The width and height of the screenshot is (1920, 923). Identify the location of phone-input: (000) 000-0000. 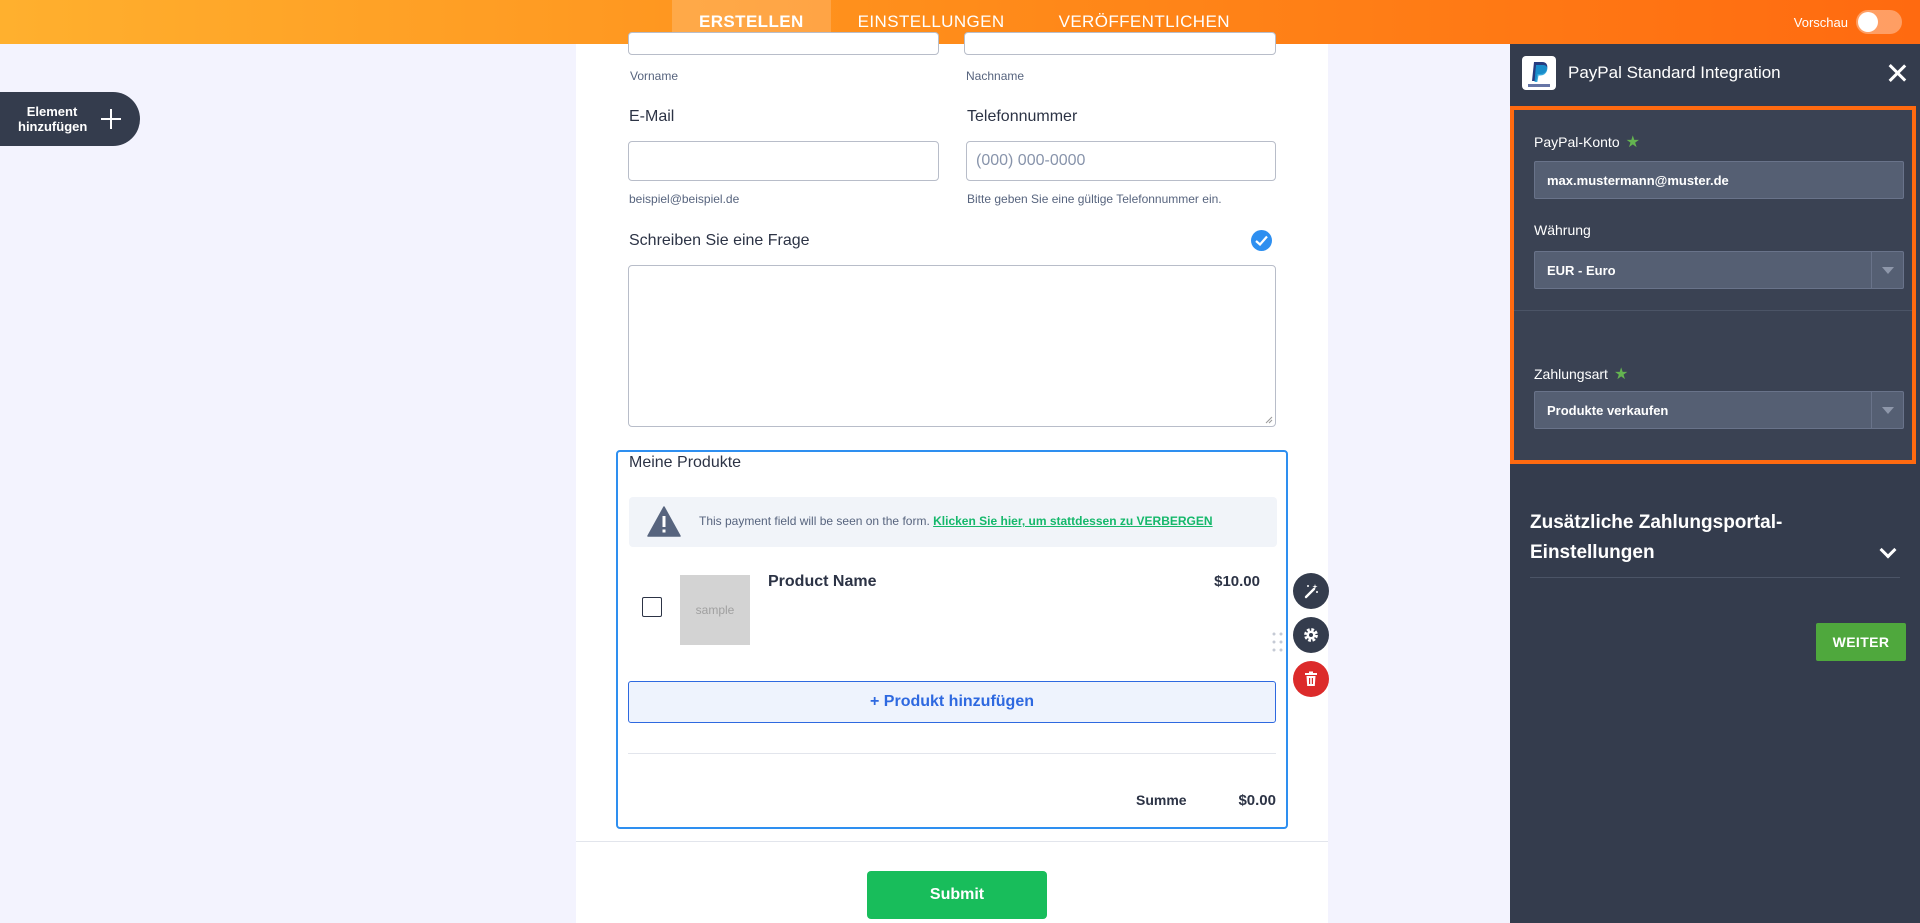
(1121, 161).